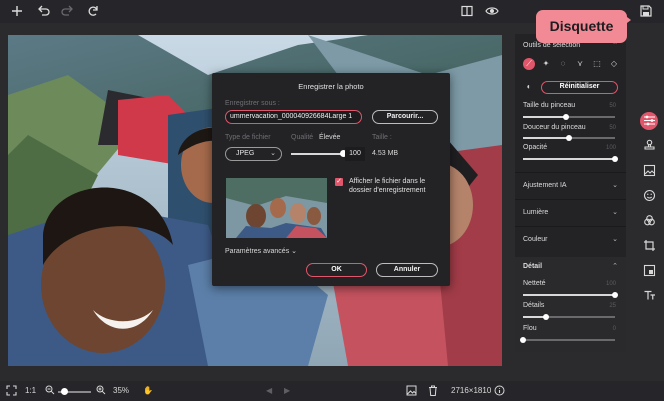  I want to click on quality-value: 100, so click(355, 154).